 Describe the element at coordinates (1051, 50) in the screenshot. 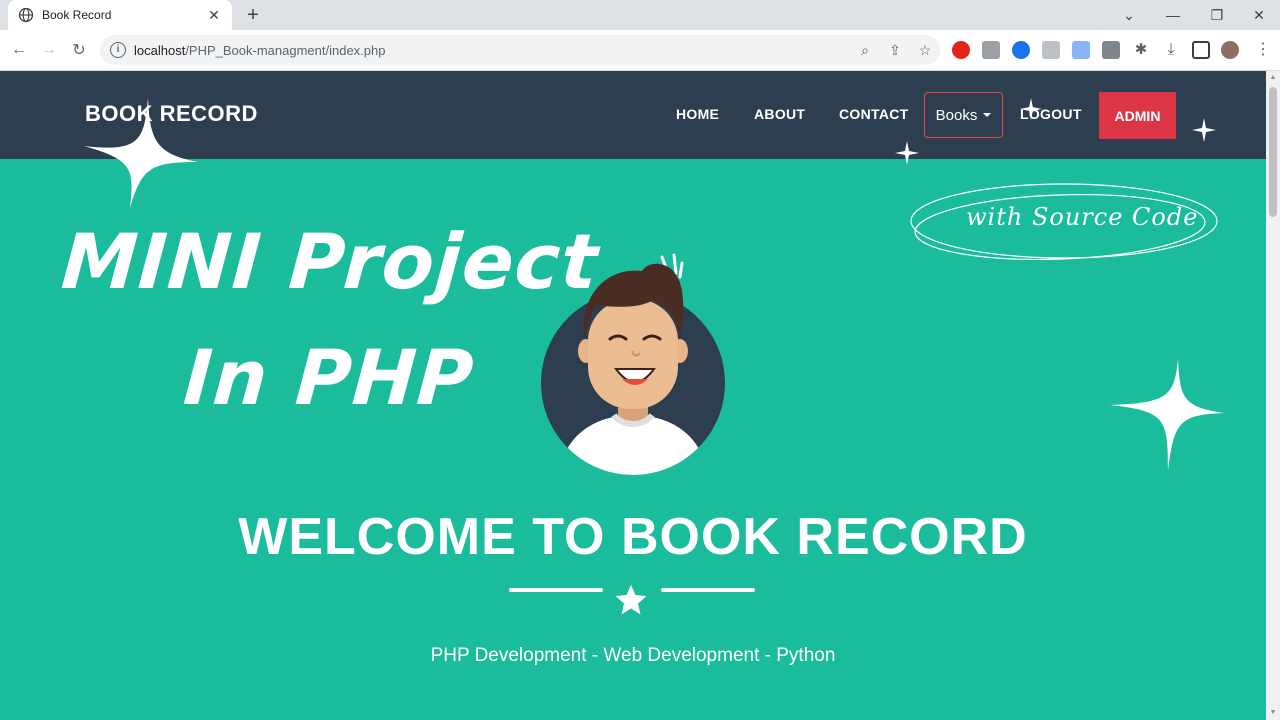

I see `code-extension-icon` at that location.